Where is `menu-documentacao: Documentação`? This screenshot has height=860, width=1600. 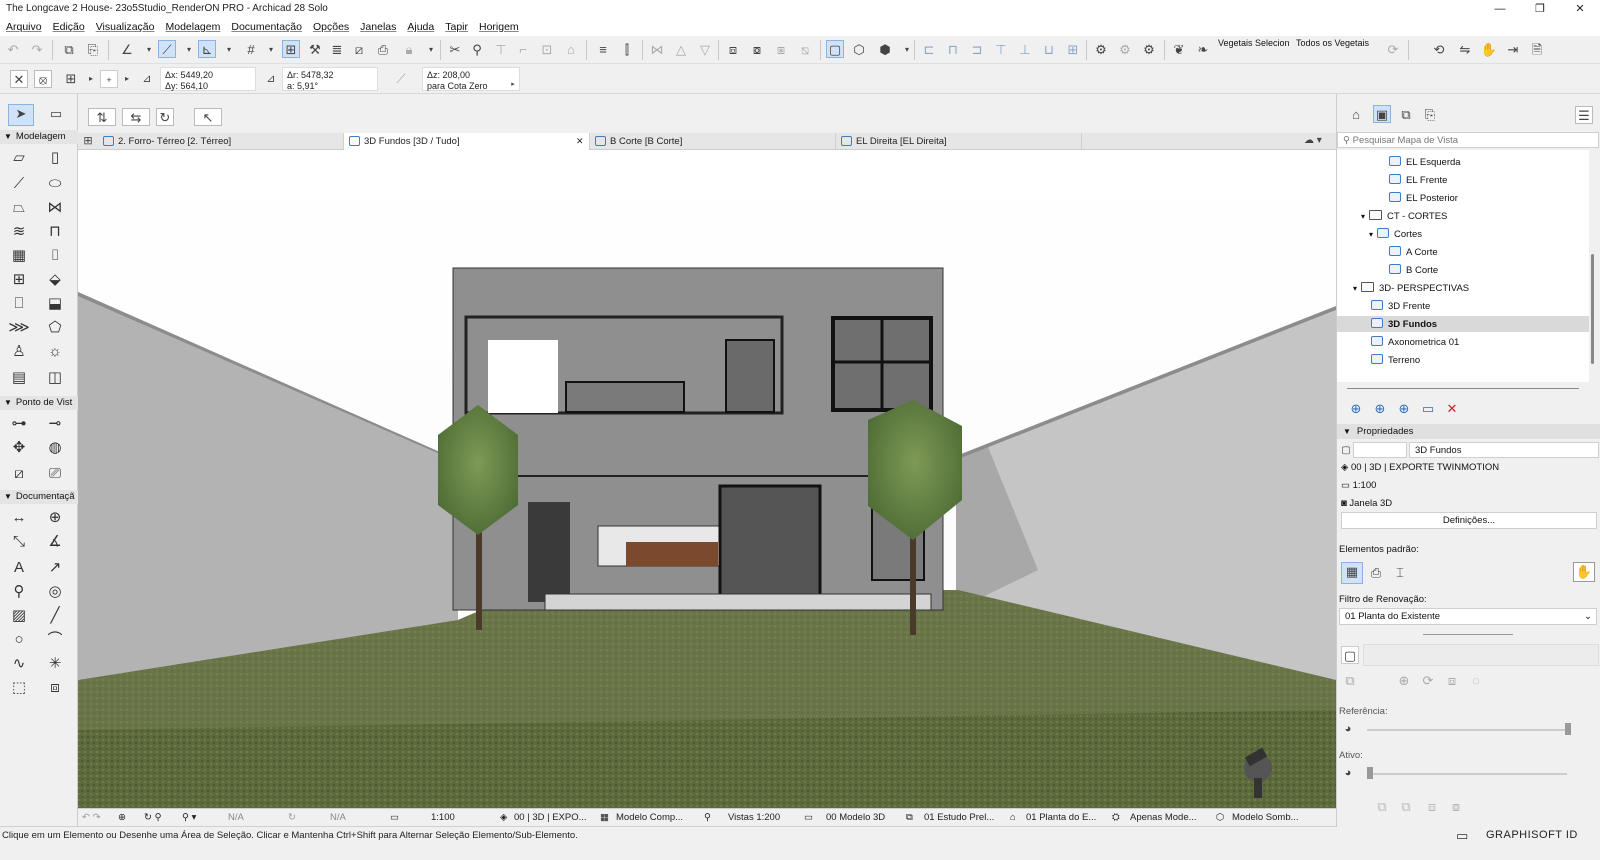 menu-documentacao: Documentação is located at coordinates (266, 25).